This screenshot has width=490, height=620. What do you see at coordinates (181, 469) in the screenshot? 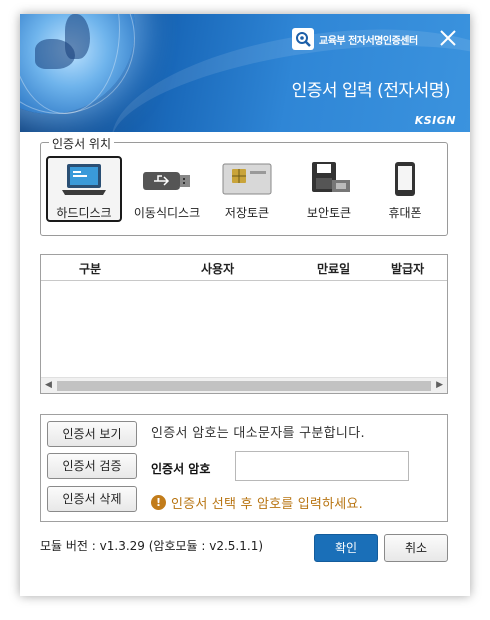
I see `password-label: 인증서 암호` at bounding box center [181, 469].